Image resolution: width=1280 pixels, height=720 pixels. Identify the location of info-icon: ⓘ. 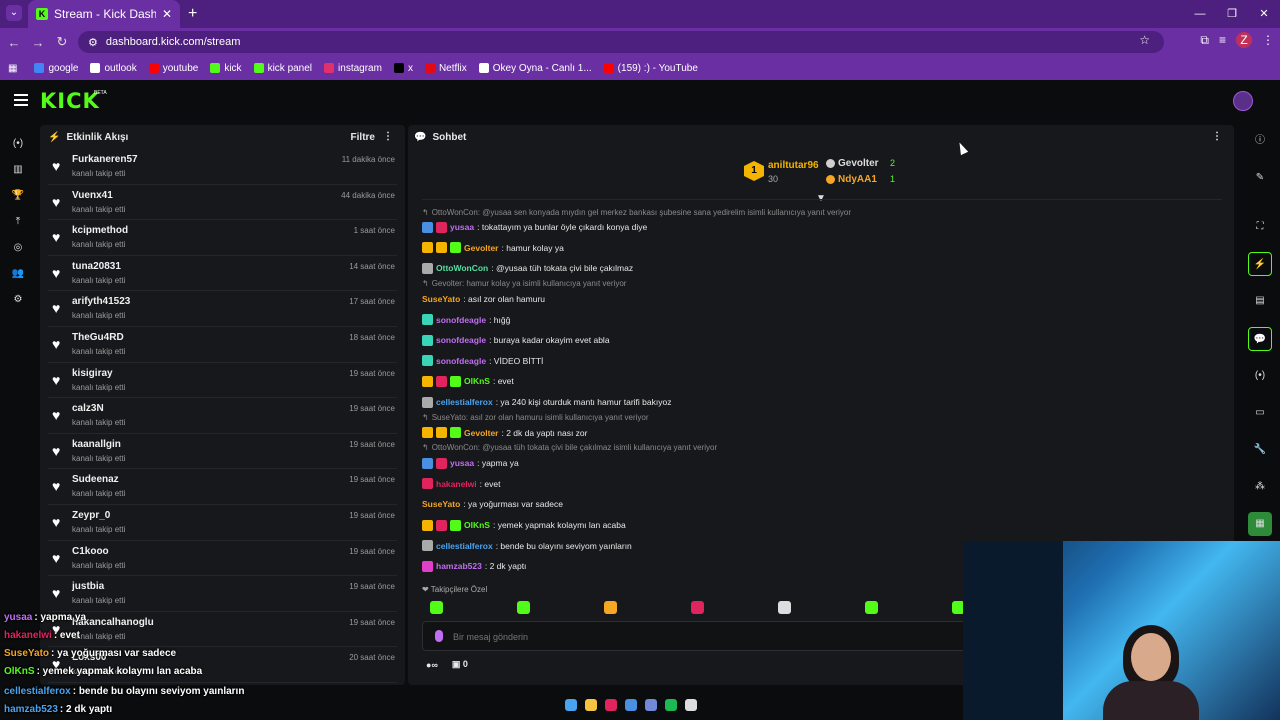
(1260, 141).